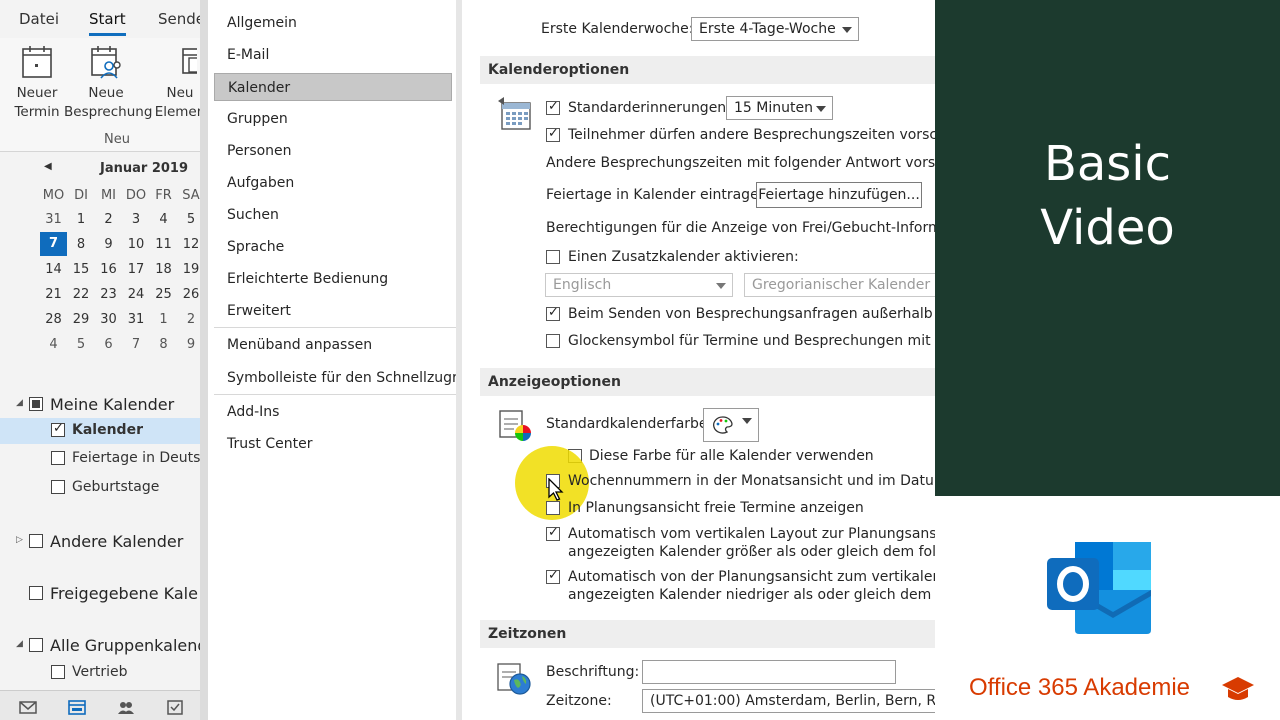 The width and height of the screenshot is (1280, 720). What do you see at coordinates (136, 269) in the screenshot?
I see `calendar-day: 17` at bounding box center [136, 269].